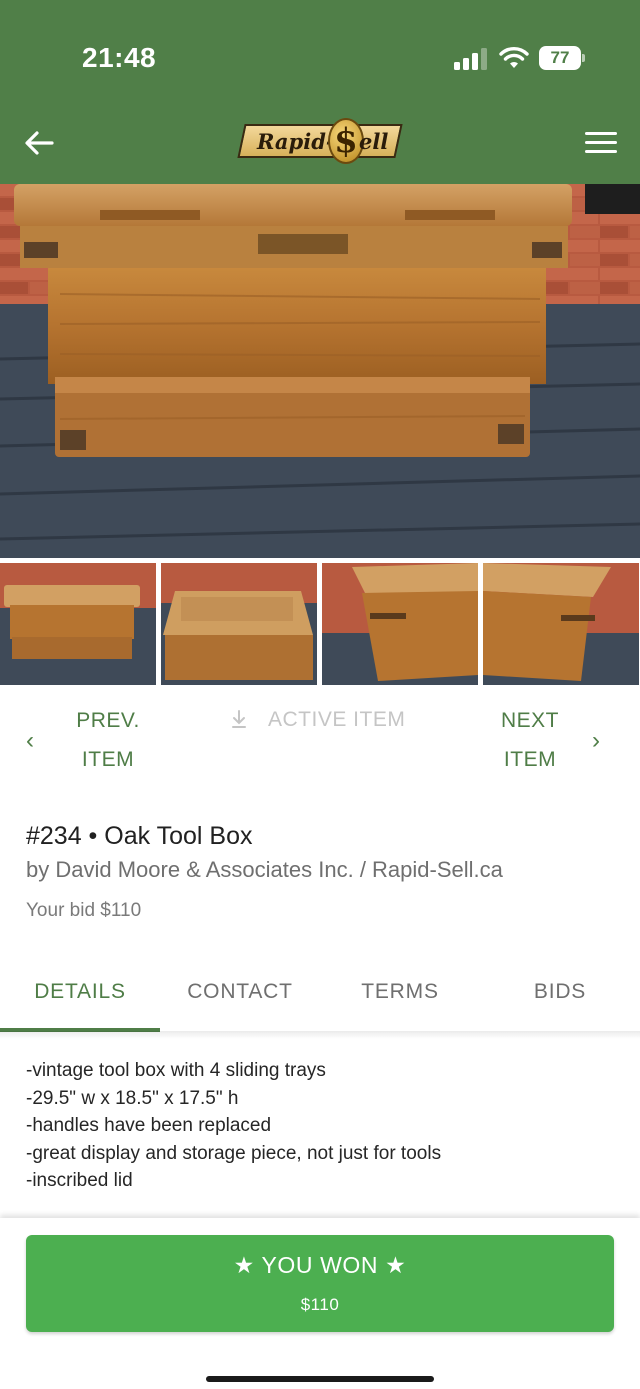  What do you see at coordinates (374, 141) in the screenshot?
I see `logo-text-right: ell` at bounding box center [374, 141].